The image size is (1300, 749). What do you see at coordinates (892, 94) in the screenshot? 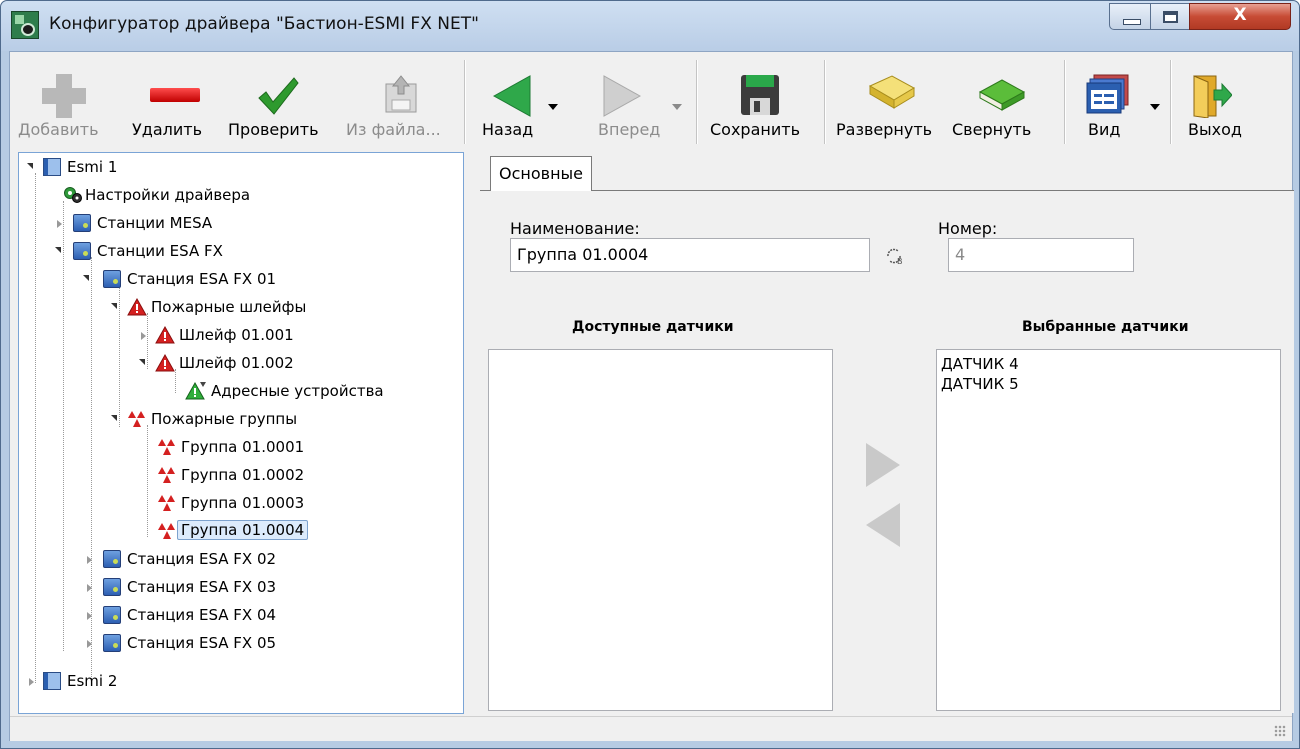
I see `open-book-icon` at bounding box center [892, 94].